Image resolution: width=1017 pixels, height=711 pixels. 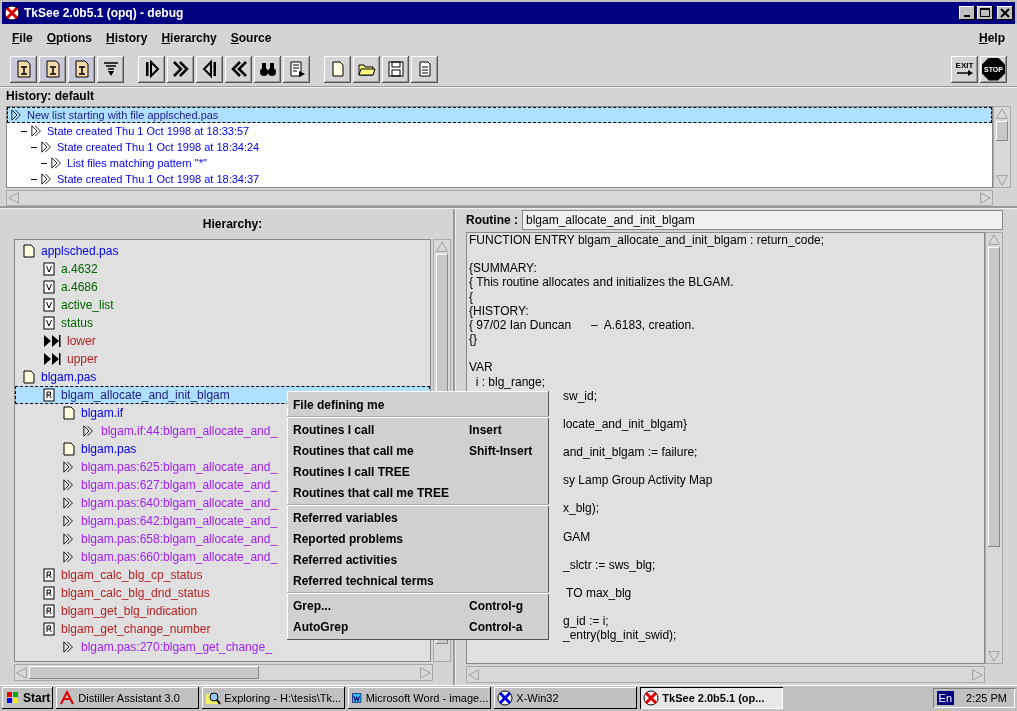 I want to click on tree-item: a.4632, so click(x=222, y=269).